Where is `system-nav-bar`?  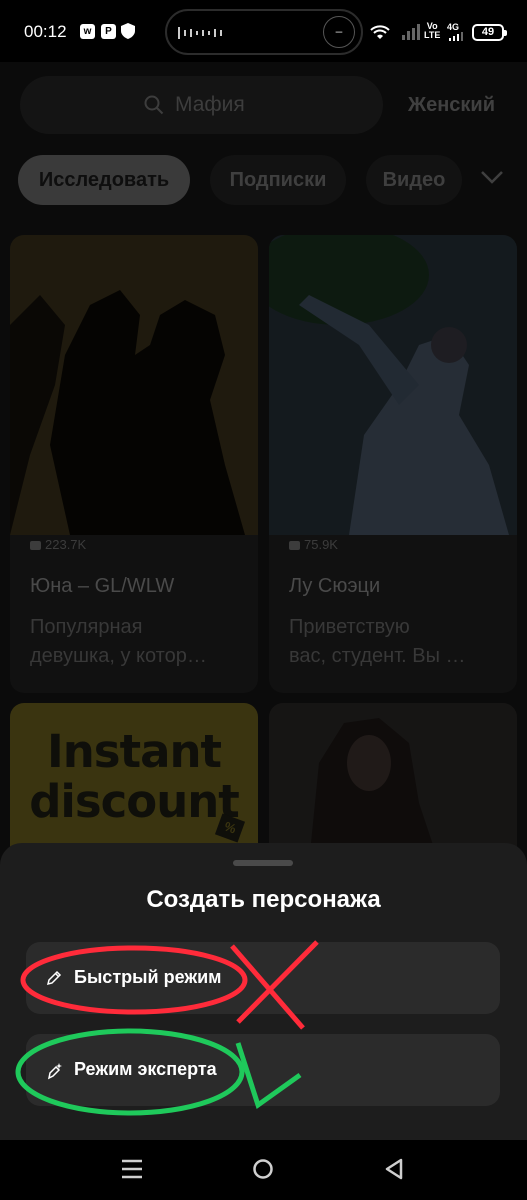
system-nav-bar is located at coordinates (263, 1170).